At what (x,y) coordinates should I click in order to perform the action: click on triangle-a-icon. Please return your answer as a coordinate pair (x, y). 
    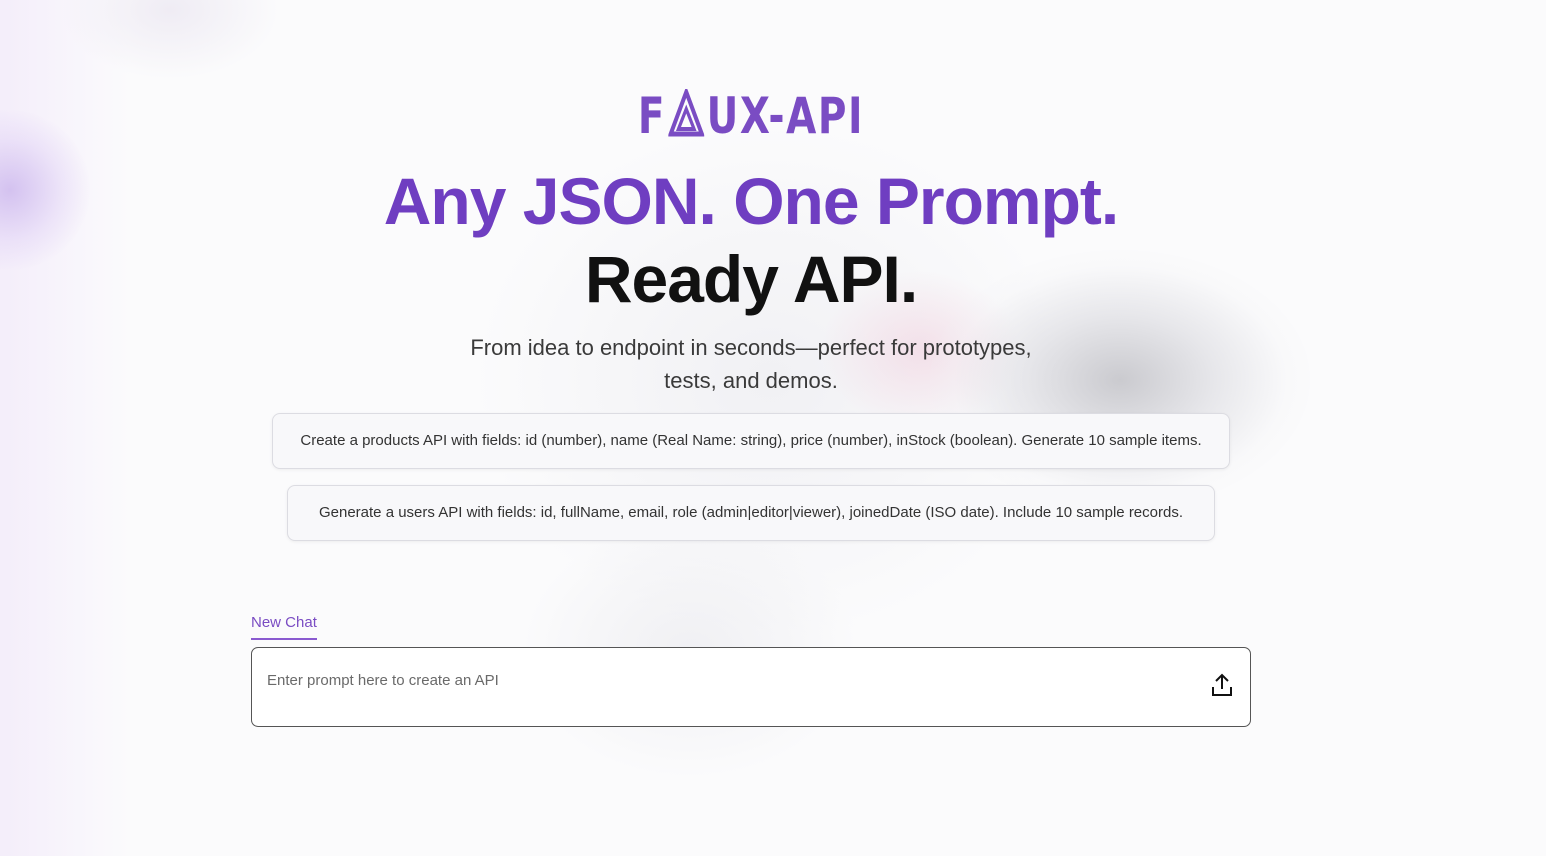
    Looking at the image, I should click on (686, 113).